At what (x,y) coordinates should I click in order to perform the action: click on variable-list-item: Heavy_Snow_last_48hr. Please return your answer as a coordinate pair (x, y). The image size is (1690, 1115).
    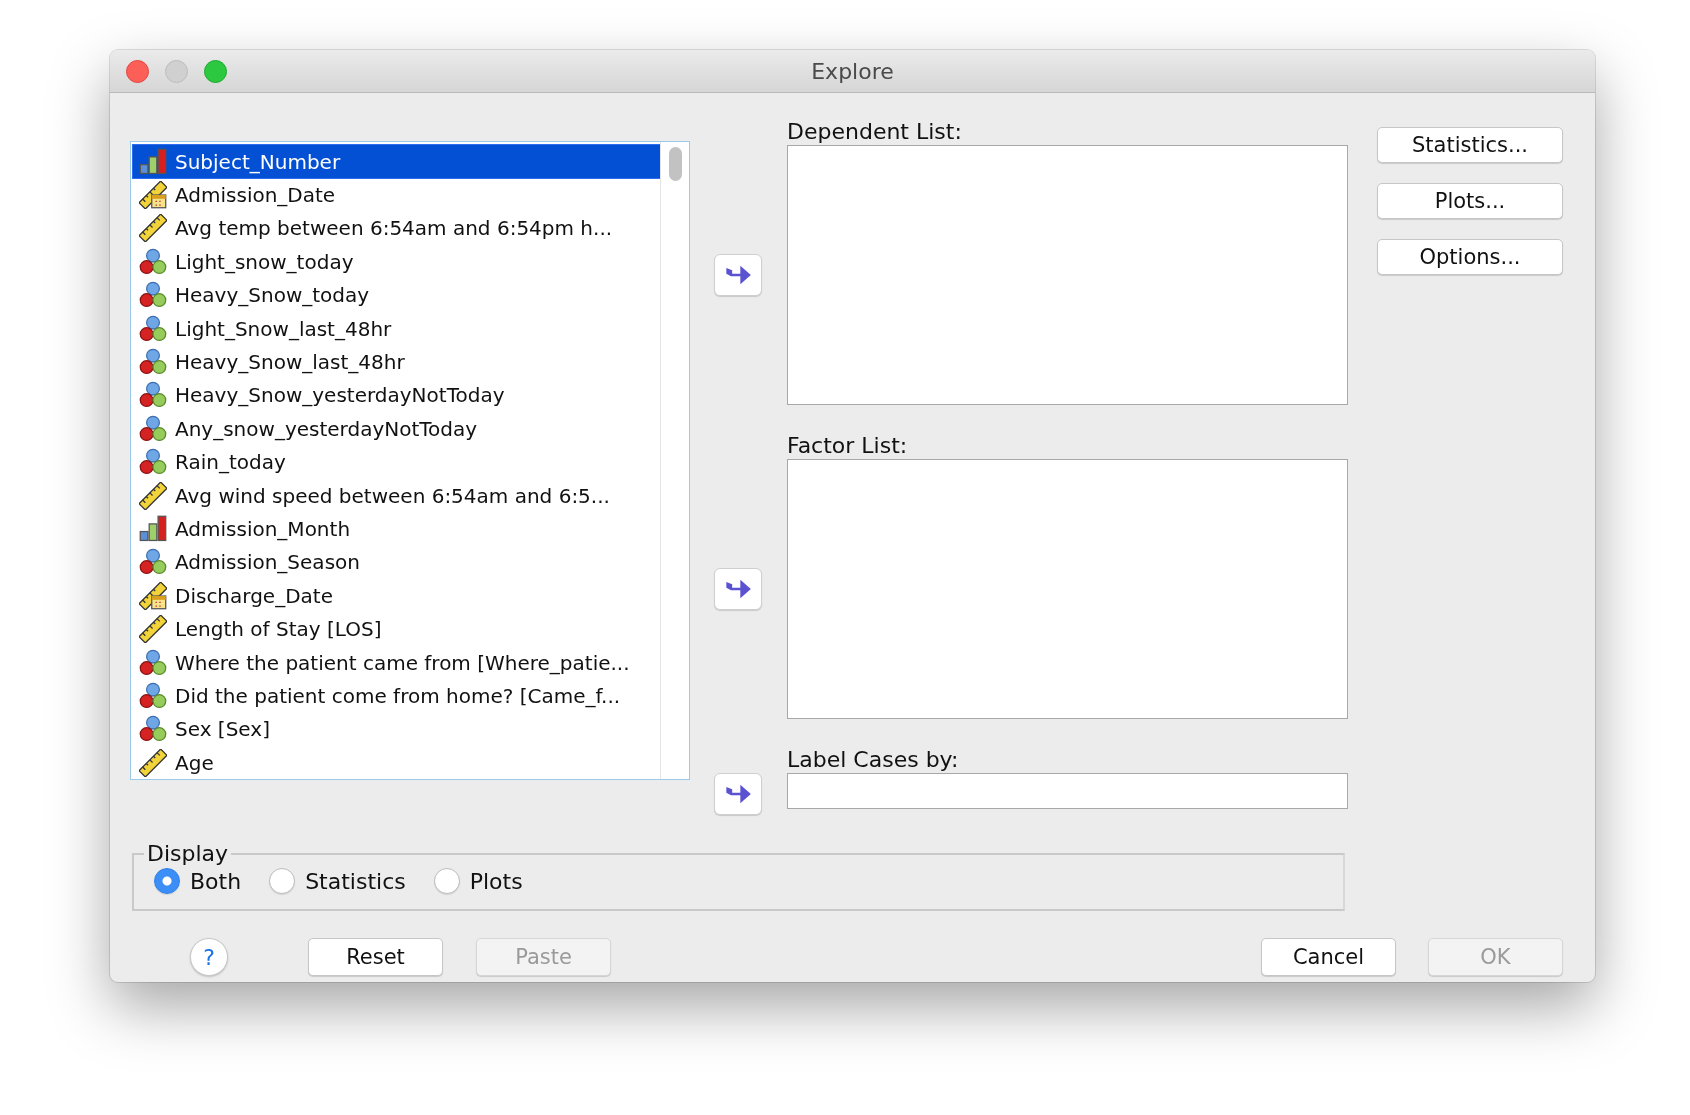
    Looking at the image, I should click on (396, 362).